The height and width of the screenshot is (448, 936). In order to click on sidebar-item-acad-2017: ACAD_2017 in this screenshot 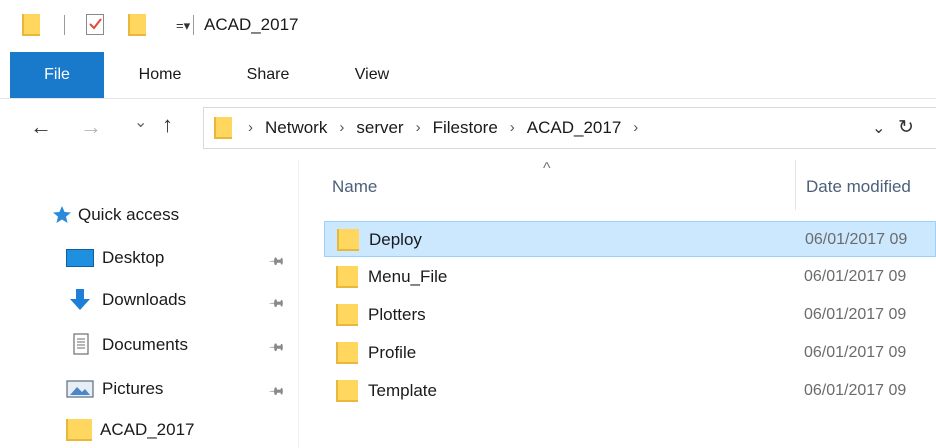, I will do `click(130, 430)`.